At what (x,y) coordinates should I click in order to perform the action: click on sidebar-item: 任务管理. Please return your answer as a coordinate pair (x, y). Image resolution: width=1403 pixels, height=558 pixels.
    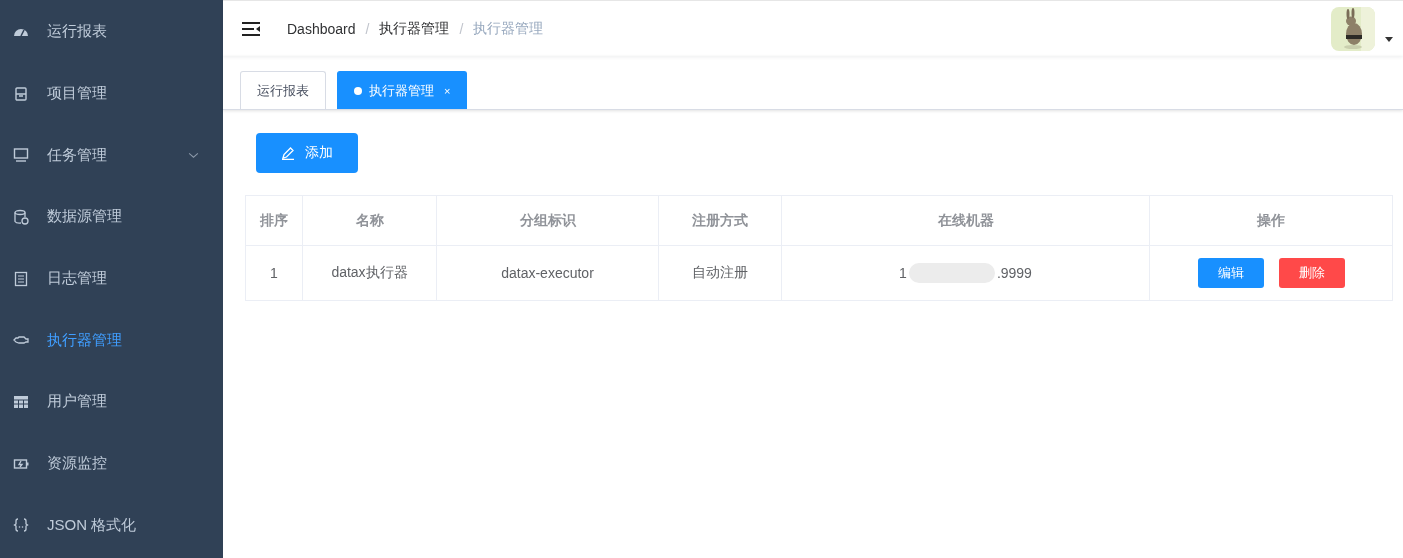
    Looking at the image, I should click on (111, 155).